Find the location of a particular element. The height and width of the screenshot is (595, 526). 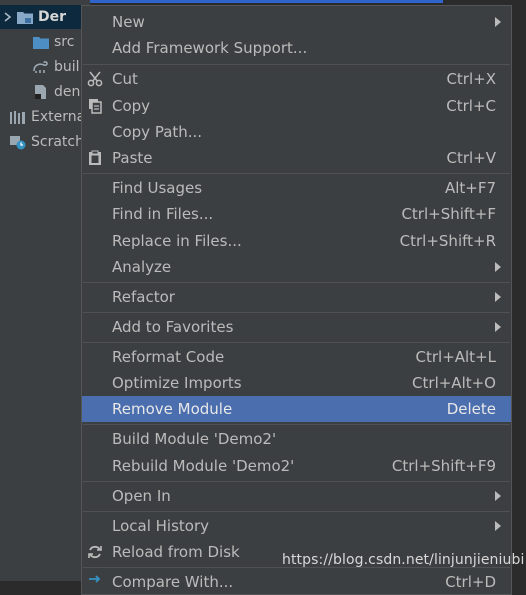

menu-item-shortcut: Ctrl+Shift+F9 is located at coordinates (443, 466).